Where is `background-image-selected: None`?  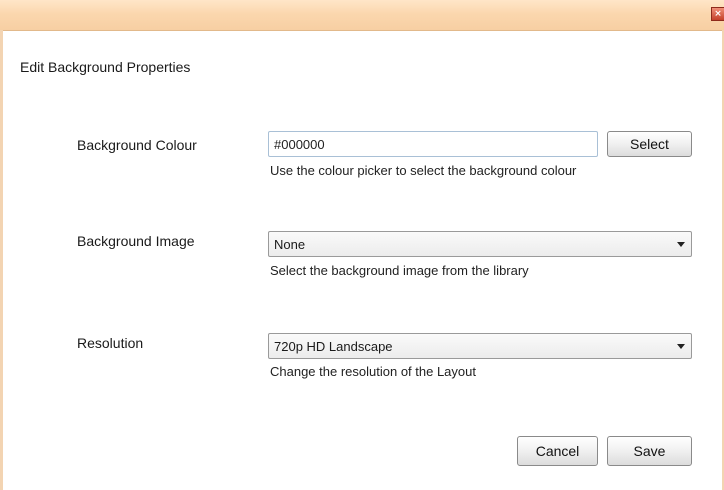
background-image-selected: None is located at coordinates (290, 244).